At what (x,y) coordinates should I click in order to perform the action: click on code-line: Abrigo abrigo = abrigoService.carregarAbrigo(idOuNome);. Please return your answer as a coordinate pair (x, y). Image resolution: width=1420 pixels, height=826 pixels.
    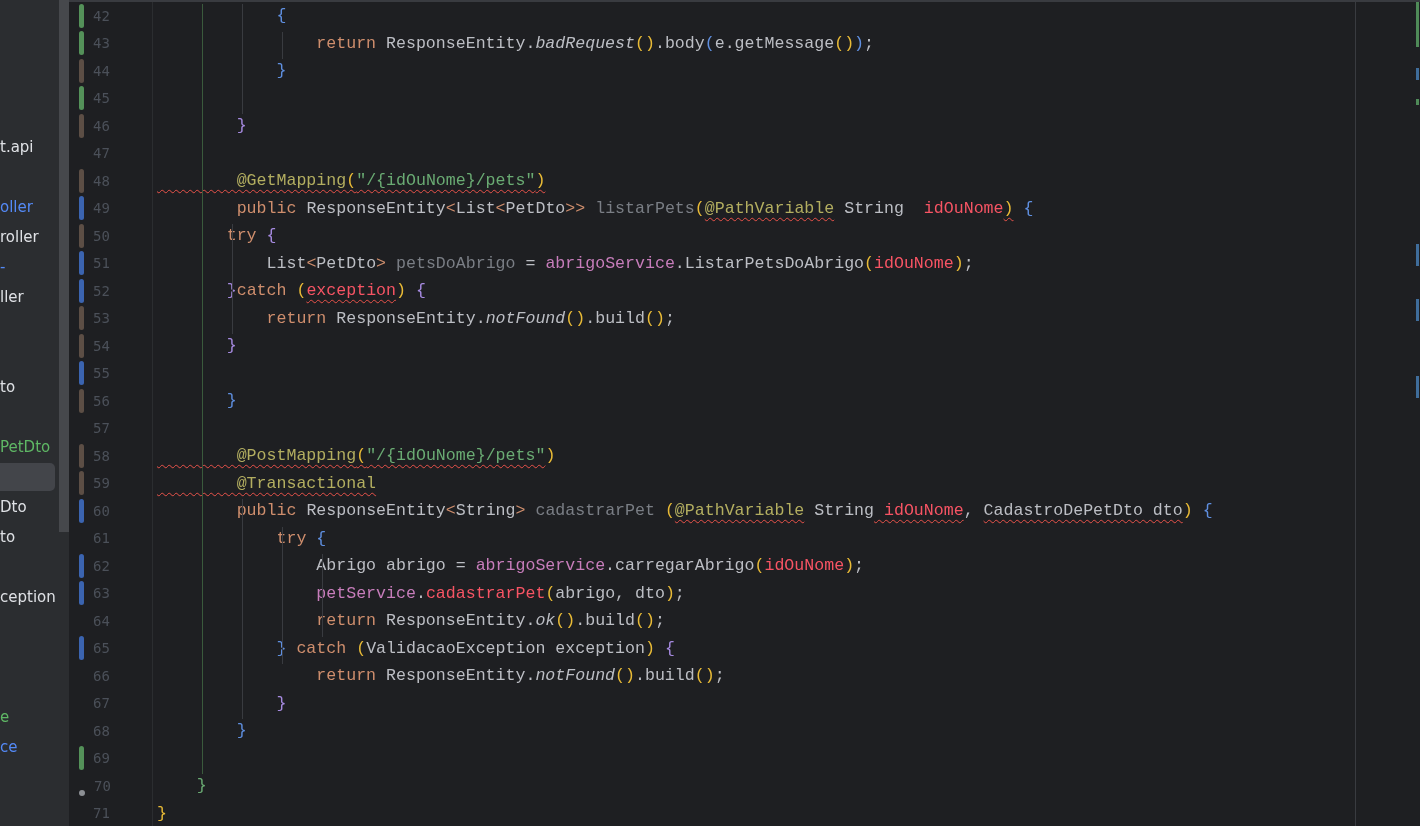
    Looking at the image, I should click on (590, 566).